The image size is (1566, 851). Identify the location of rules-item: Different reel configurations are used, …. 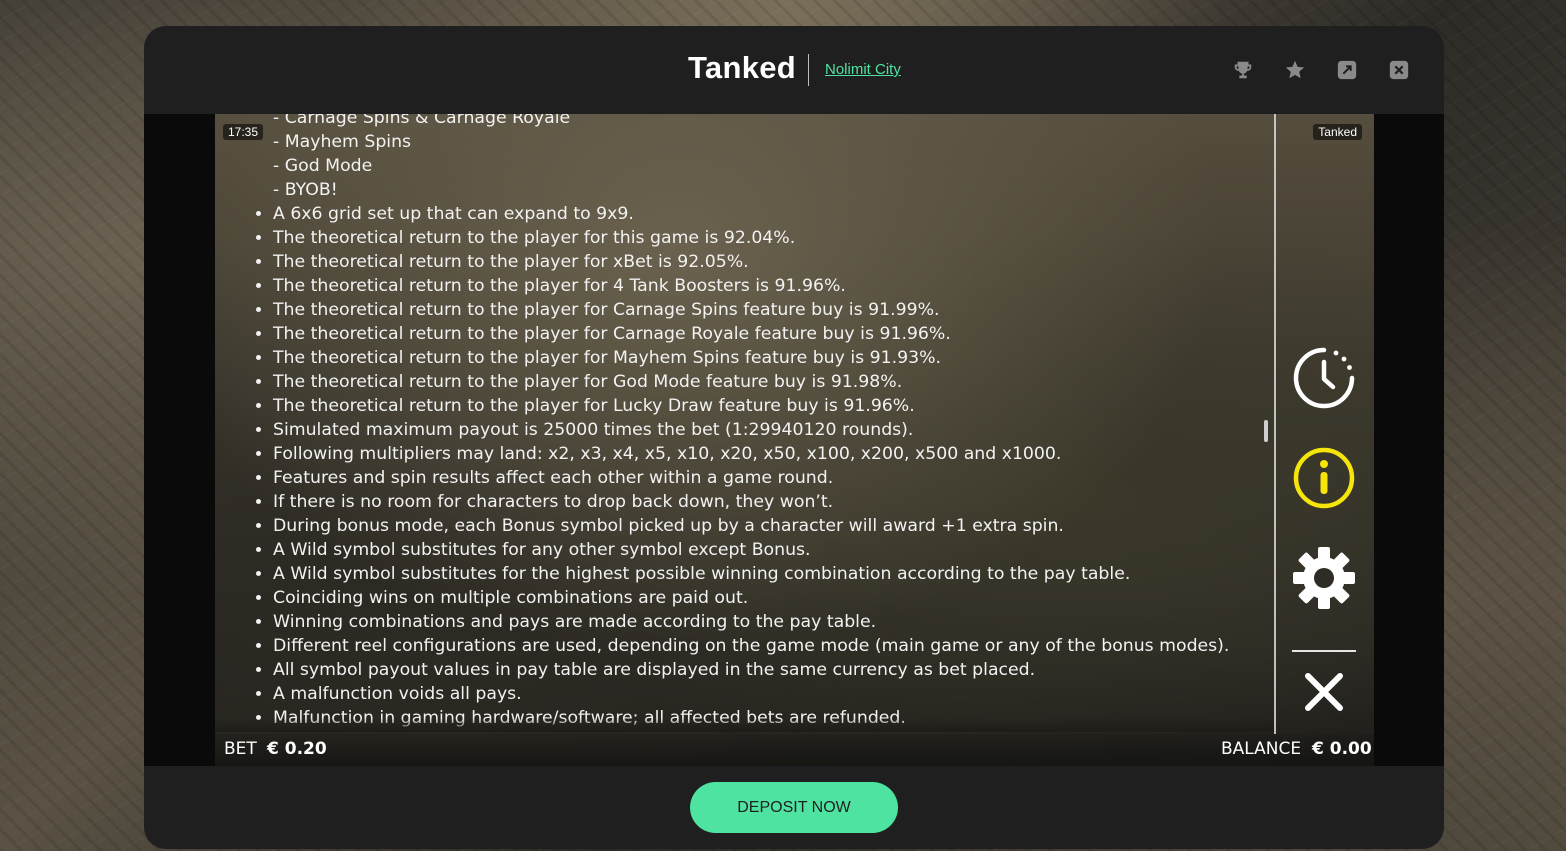
(753, 646).